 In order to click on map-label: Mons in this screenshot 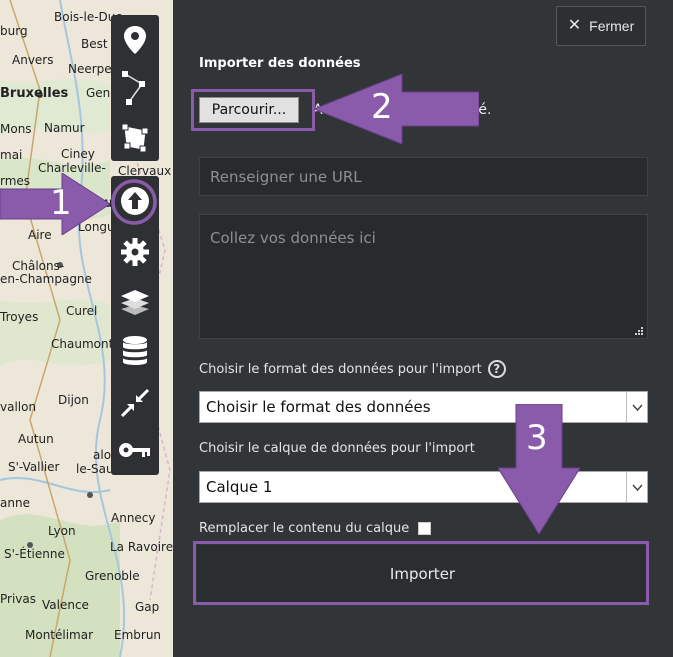, I will do `click(16, 129)`.